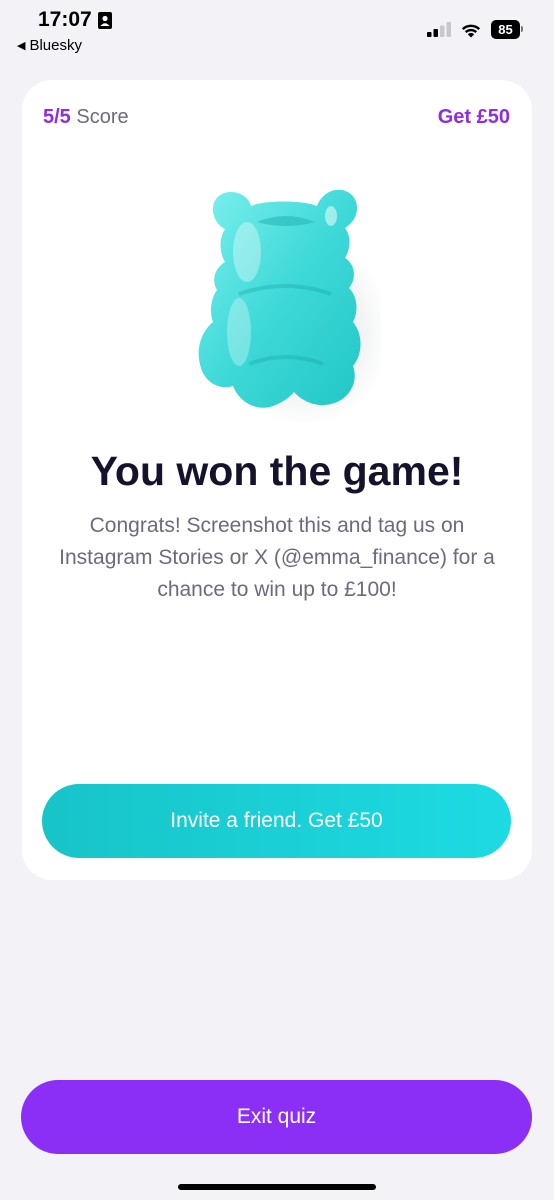 Image resolution: width=554 pixels, height=1200 pixels. Describe the element at coordinates (289, 305) in the screenshot. I see `gummy-bear-icon` at that location.